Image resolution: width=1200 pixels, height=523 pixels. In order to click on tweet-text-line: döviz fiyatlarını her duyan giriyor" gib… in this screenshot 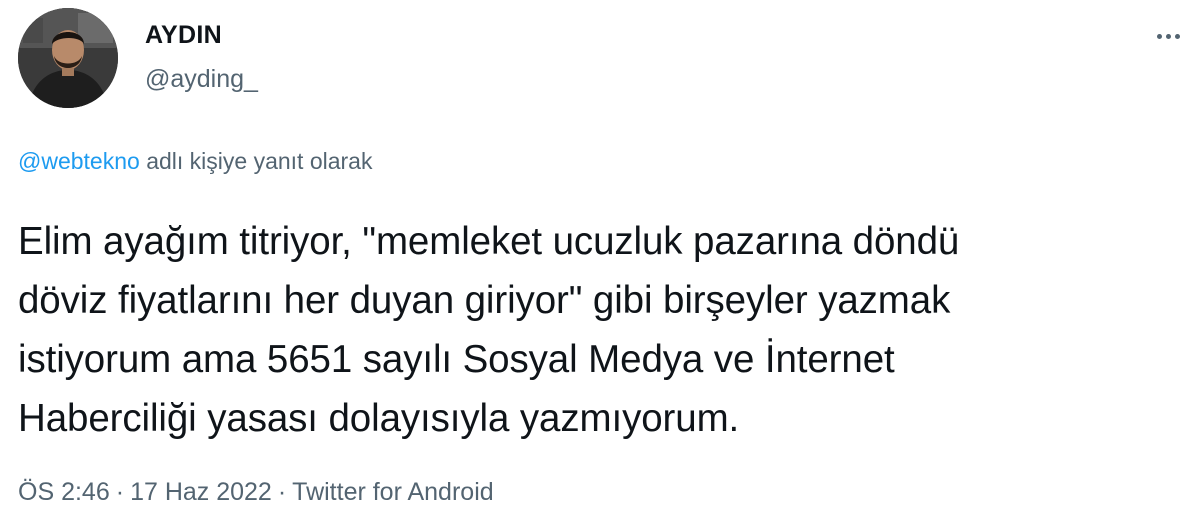, I will do `click(484, 300)`.